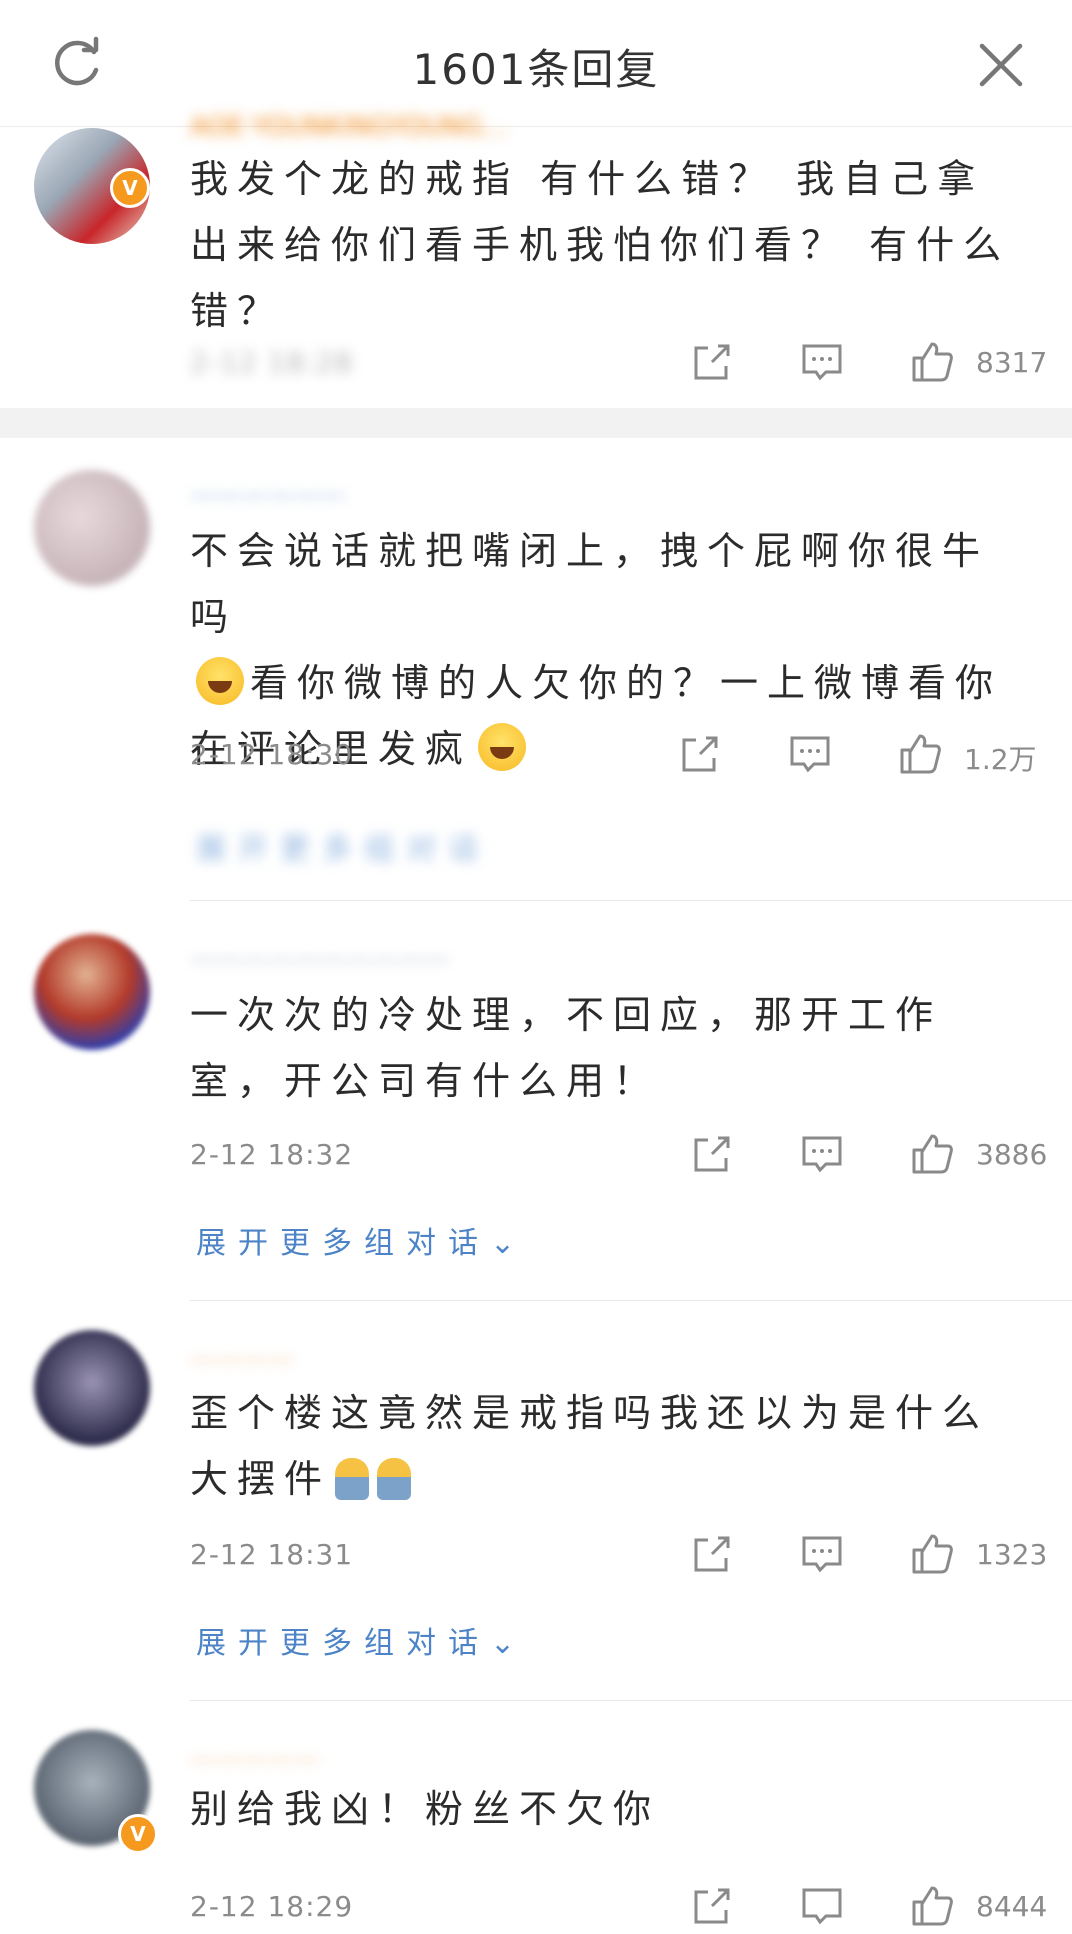  Describe the element at coordinates (343, 846) in the screenshot. I see `expand-conversation-link: 展开更多组对话` at that location.